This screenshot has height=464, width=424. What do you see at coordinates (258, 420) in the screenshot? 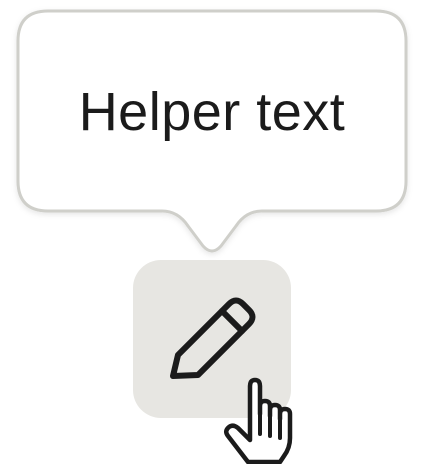
I see `hand-pointer-icon` at bounding box center [258, 420].